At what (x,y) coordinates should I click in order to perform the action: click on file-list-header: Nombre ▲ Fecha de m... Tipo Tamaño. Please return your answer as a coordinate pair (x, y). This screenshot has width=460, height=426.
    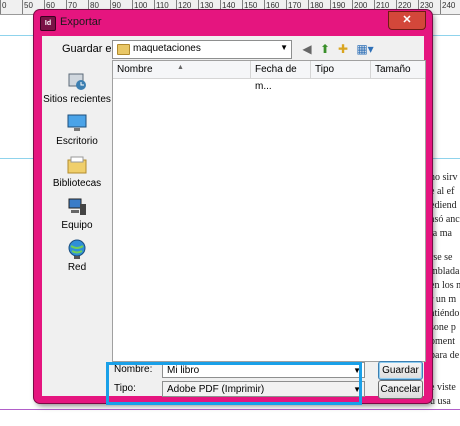
    Looking at the image, I should click on (269, 76).